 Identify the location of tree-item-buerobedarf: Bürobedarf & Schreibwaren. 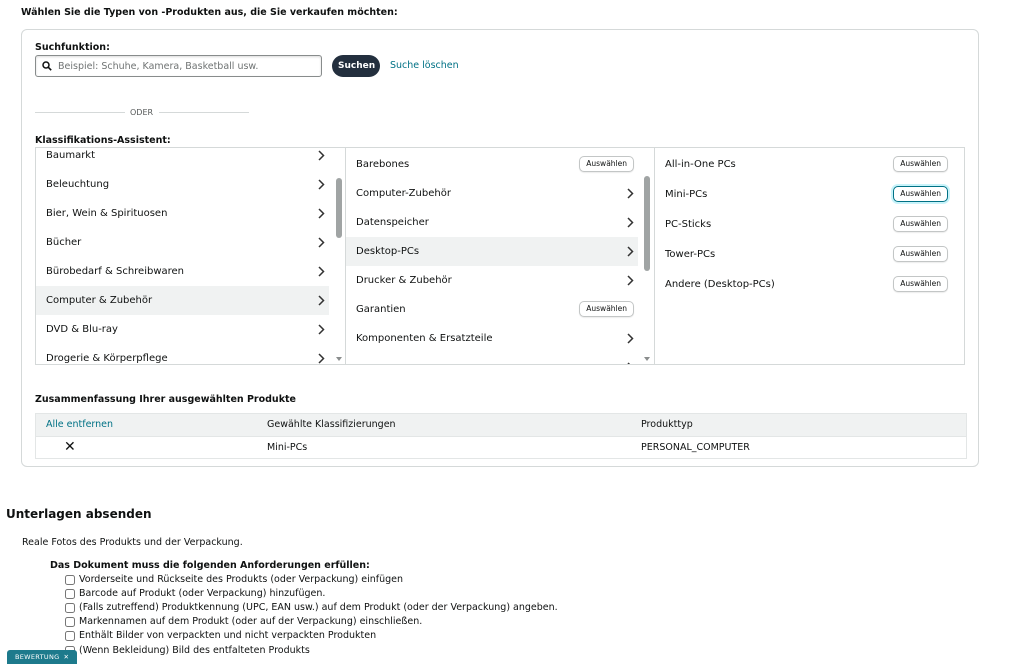
(182, 271).